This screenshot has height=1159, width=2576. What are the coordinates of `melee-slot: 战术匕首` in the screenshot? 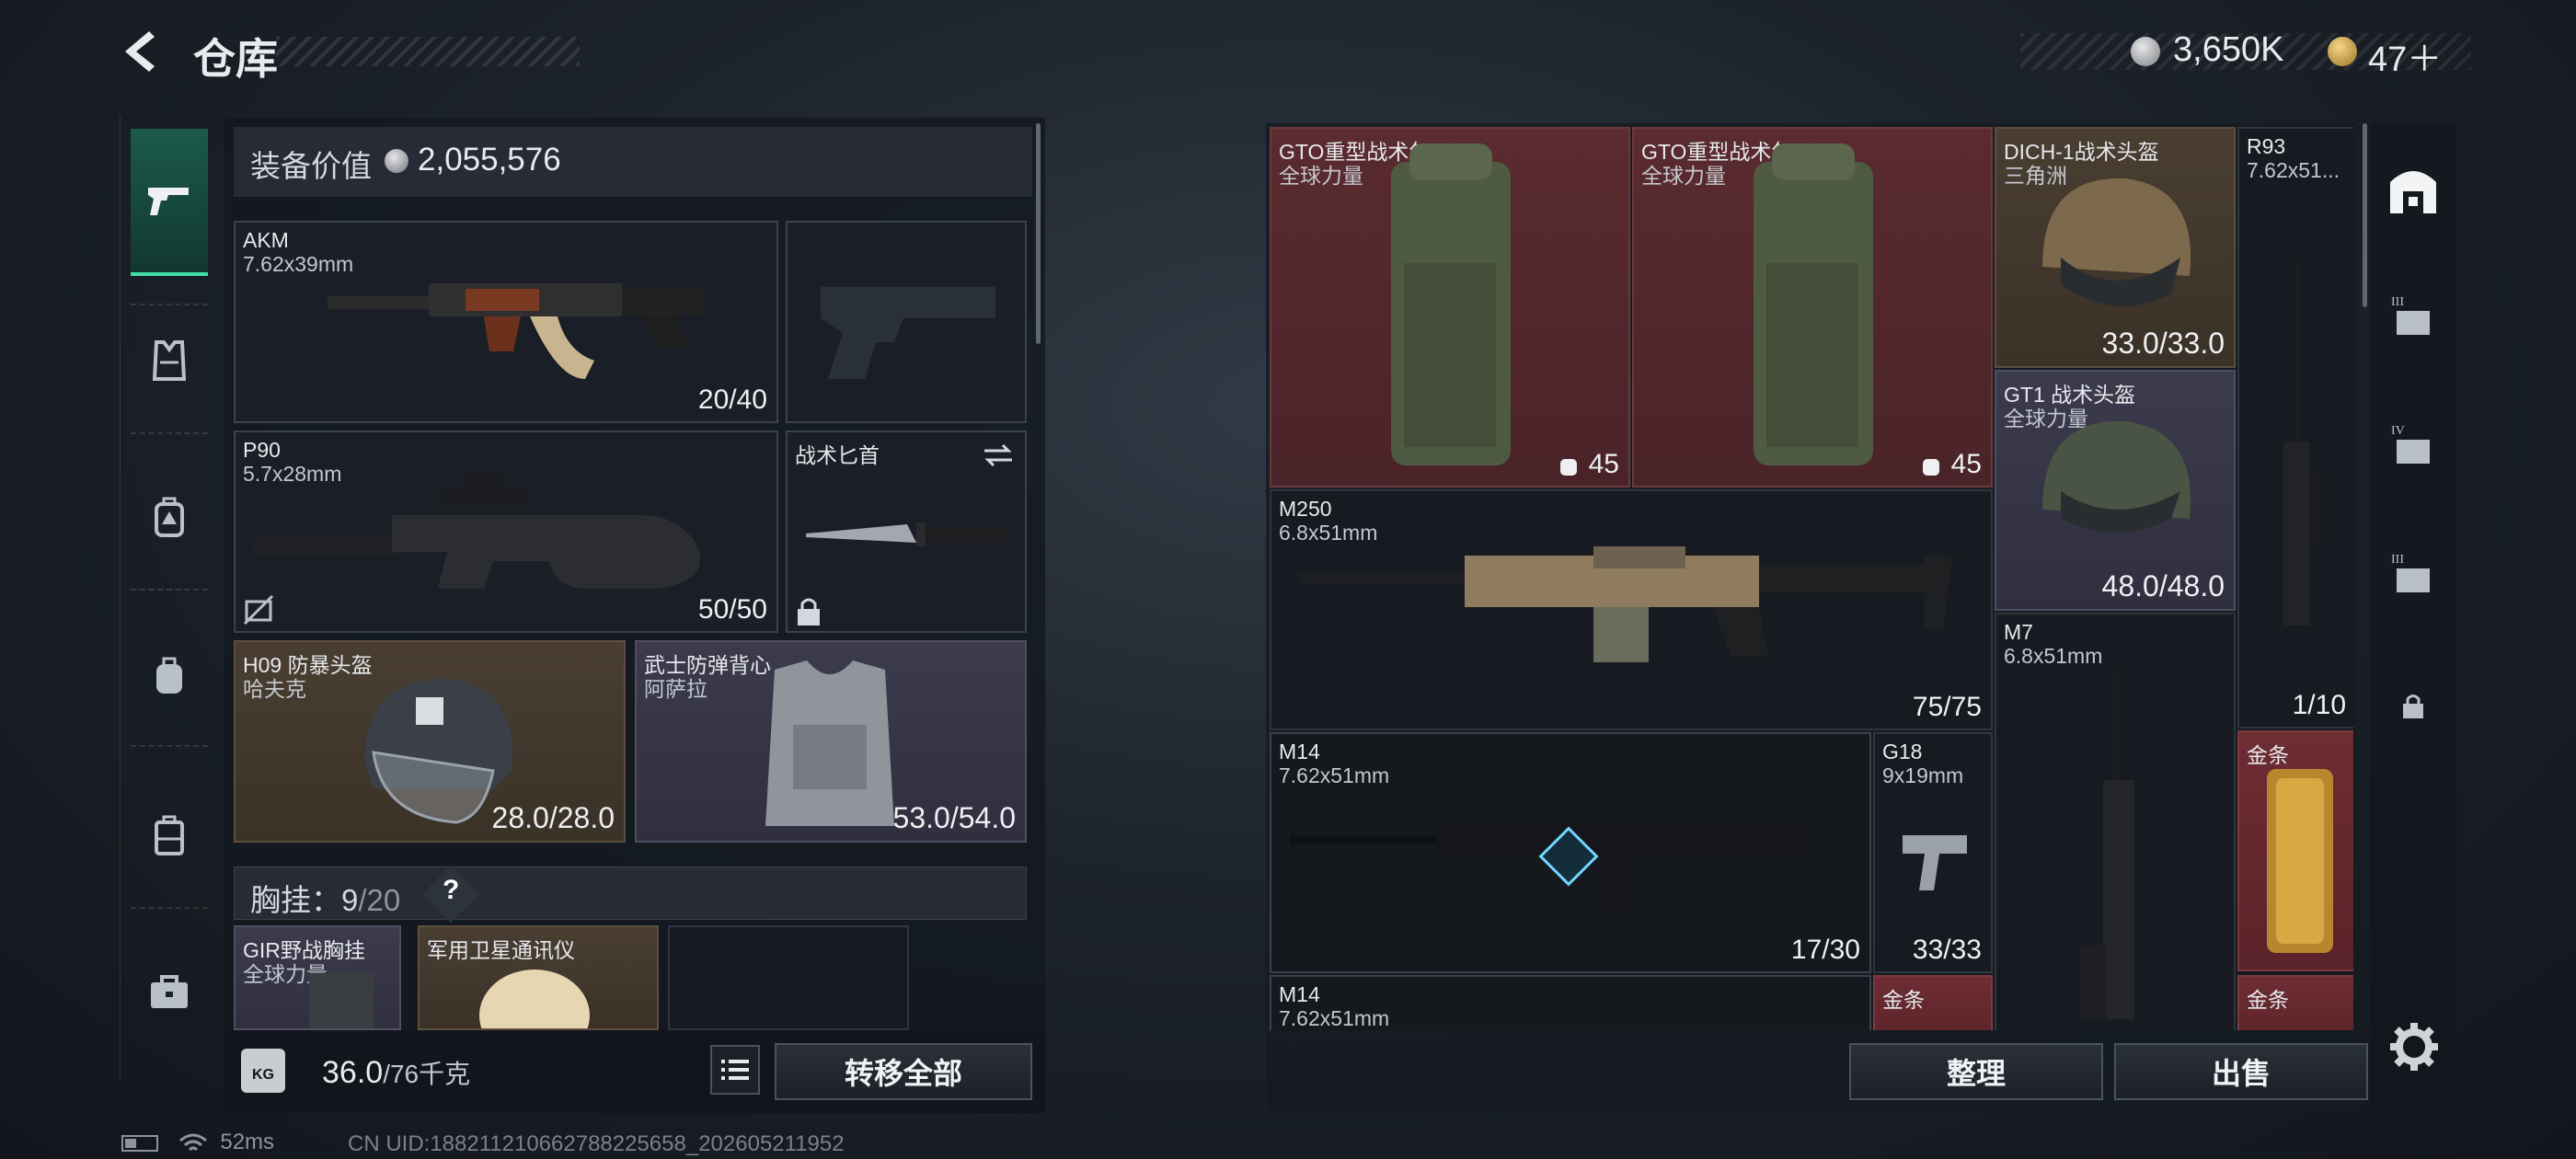 It's located at (906, 531).